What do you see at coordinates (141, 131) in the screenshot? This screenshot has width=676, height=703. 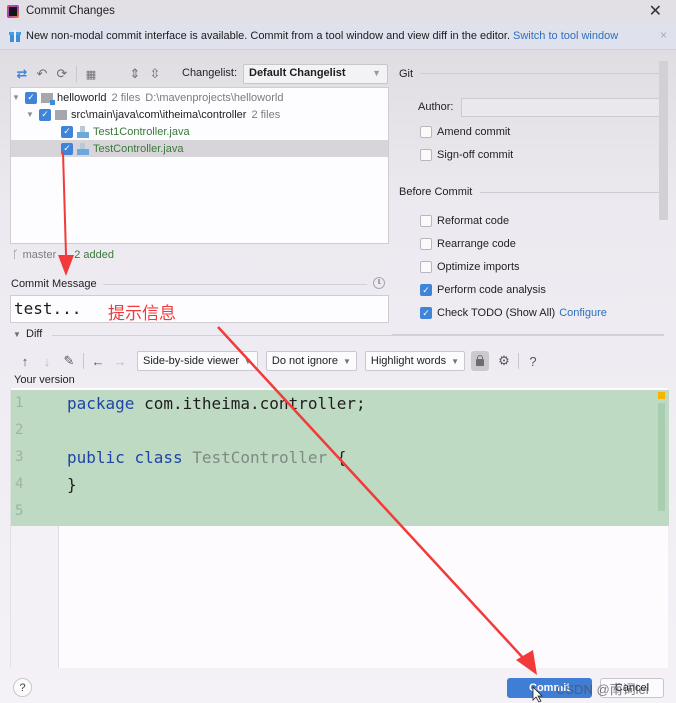 I see `file-name: Test1Controller.java` at bounding box center [141, 131].